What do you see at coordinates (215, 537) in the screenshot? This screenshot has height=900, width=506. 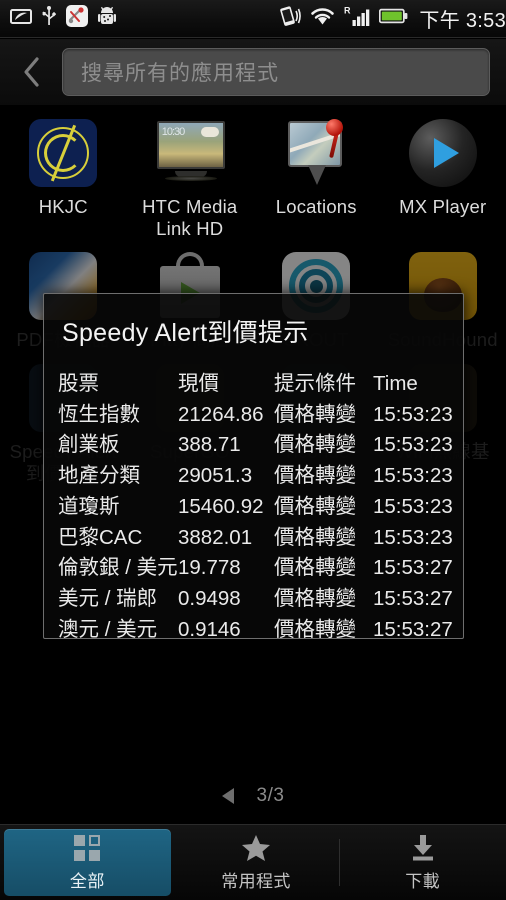 I see `cell-price: 3882.01` at bounding box center [215, 537].